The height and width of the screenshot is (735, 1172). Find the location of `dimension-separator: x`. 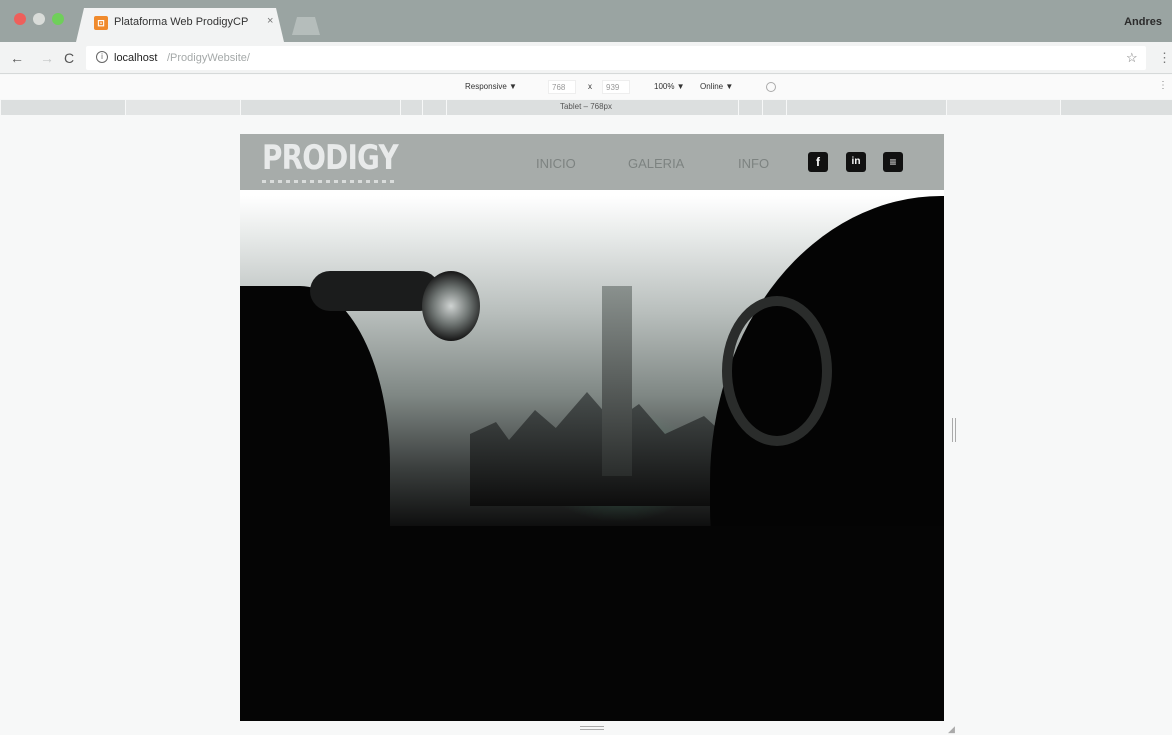

dimension-separator: x is located at coordinates (590, 86).